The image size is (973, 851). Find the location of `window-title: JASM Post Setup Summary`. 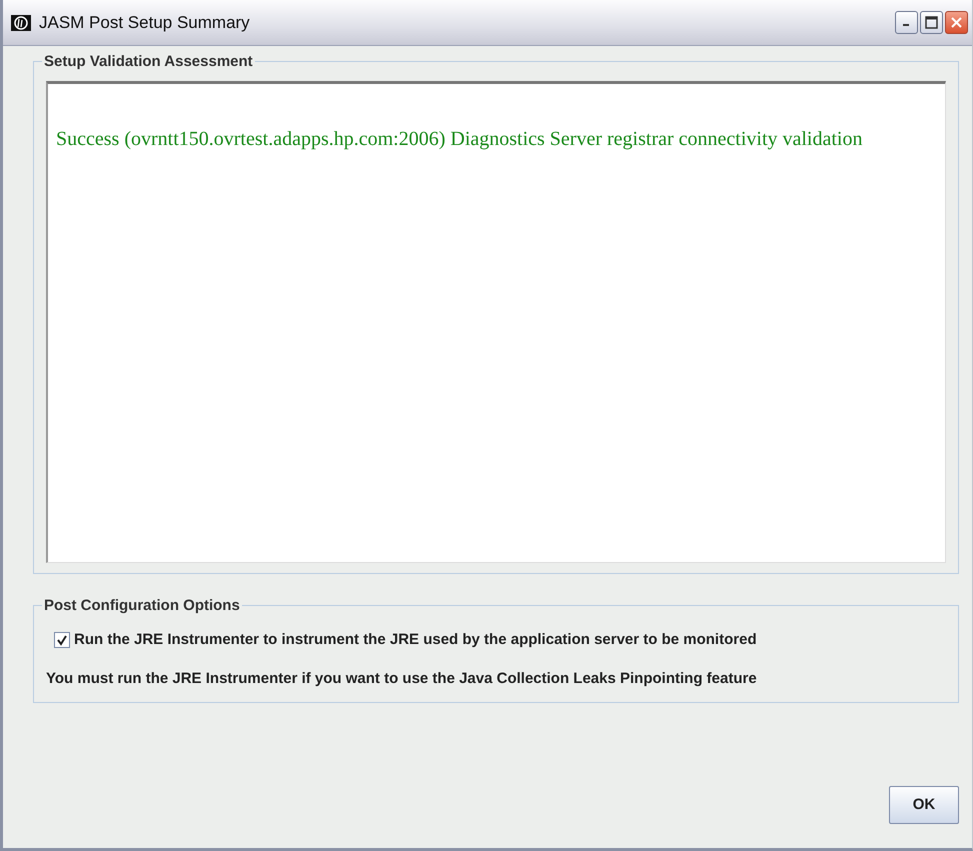

window-title: JASM Post Setup Summary is located at coordinates (145, 23).